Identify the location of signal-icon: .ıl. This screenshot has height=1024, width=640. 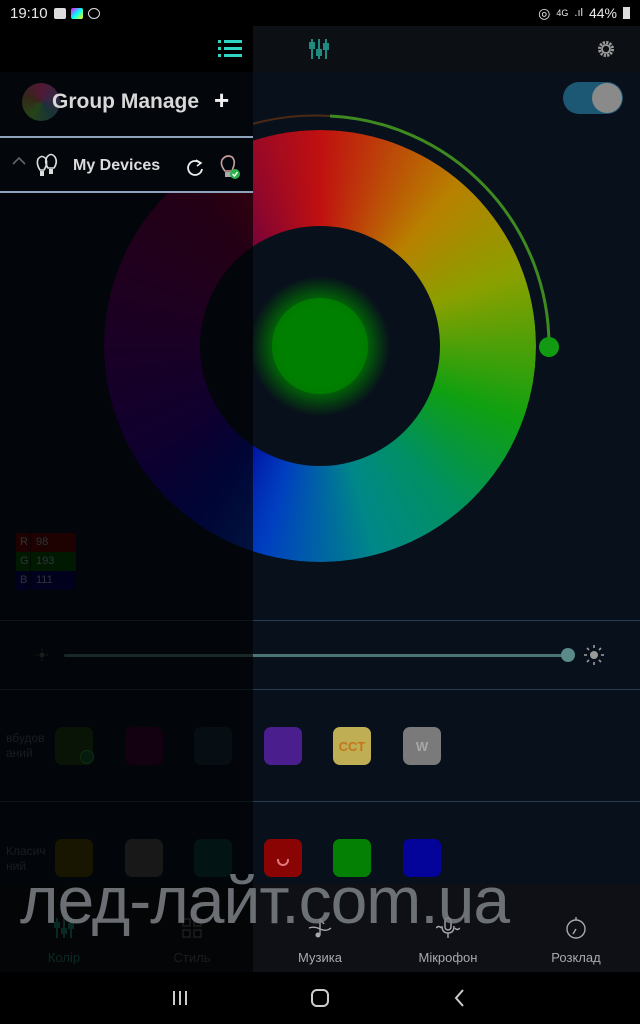
(578, 13).